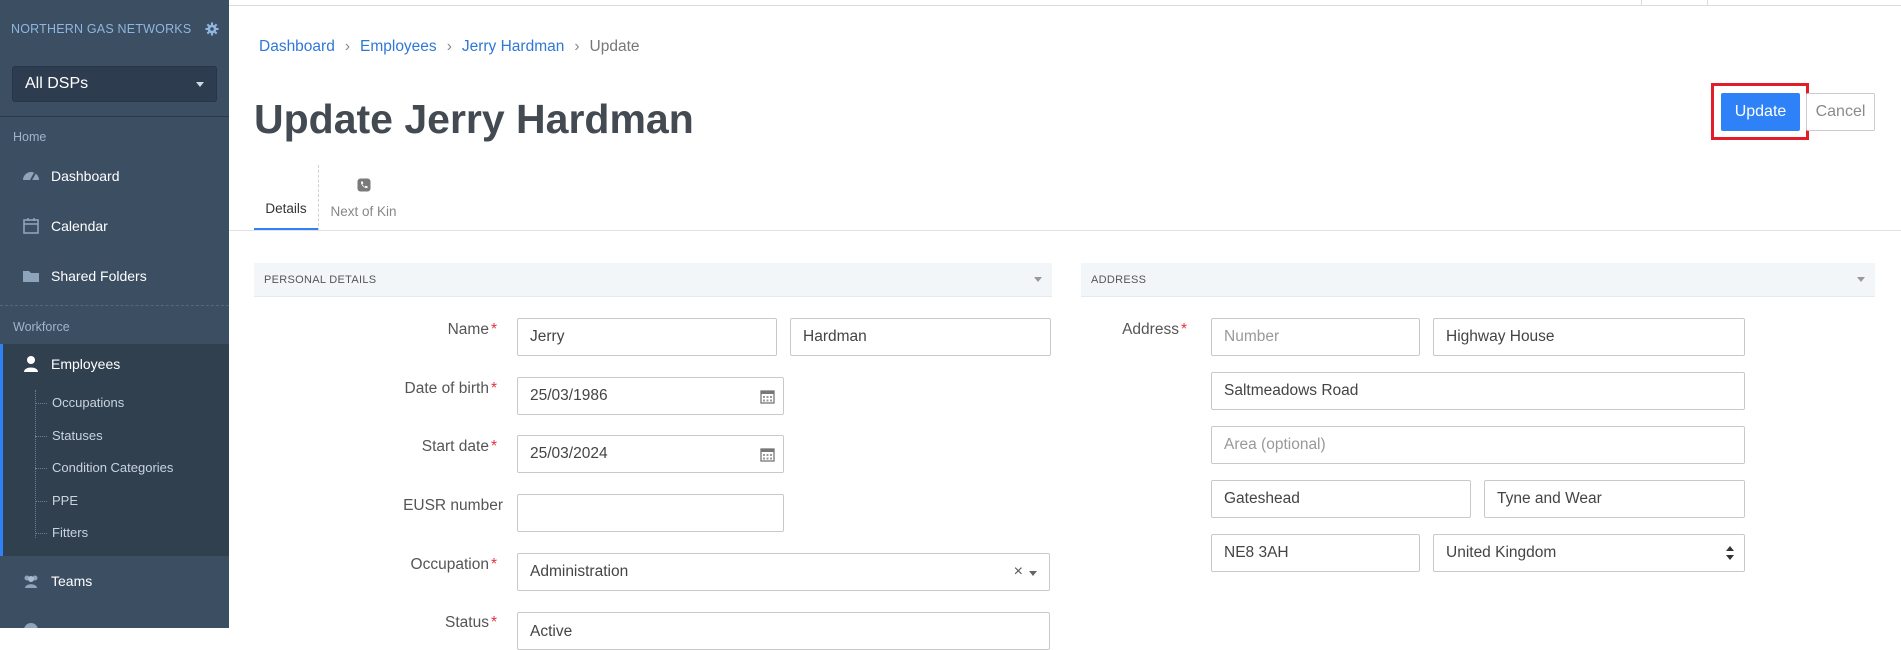 The image size is (1901, 650). Describe the element at coordinates (114, 581) in the screenshot. I see `sidebar-item-teams: Teams` at that location.